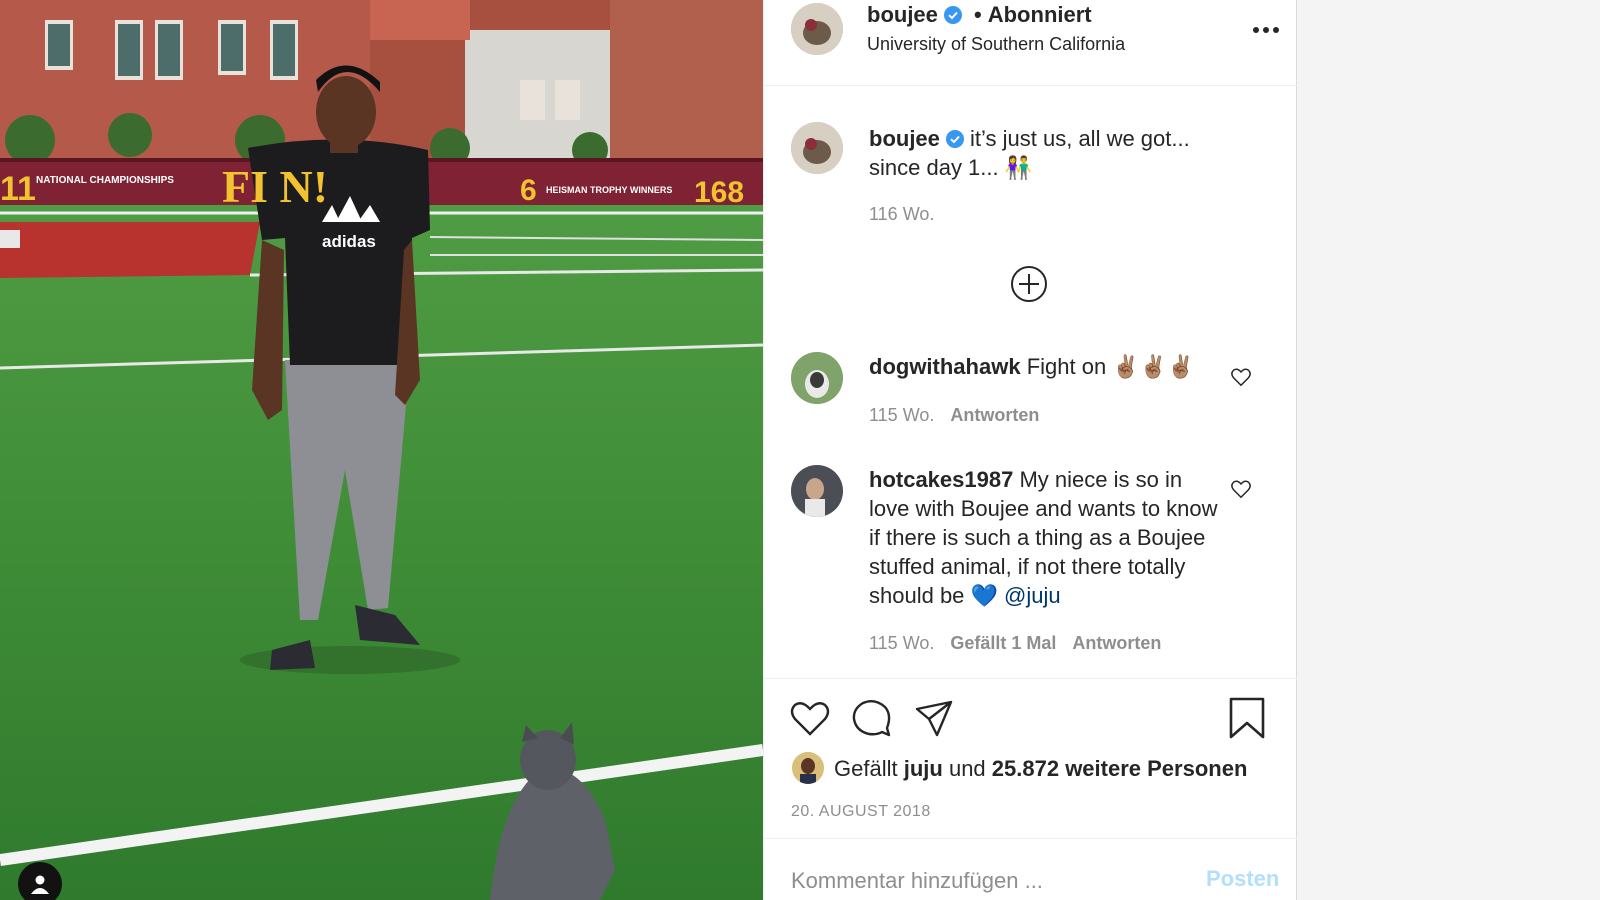  Describe the element at coordinates (528, 190) in the screenshot. I see `banner-heisman-count: 6` at that location.